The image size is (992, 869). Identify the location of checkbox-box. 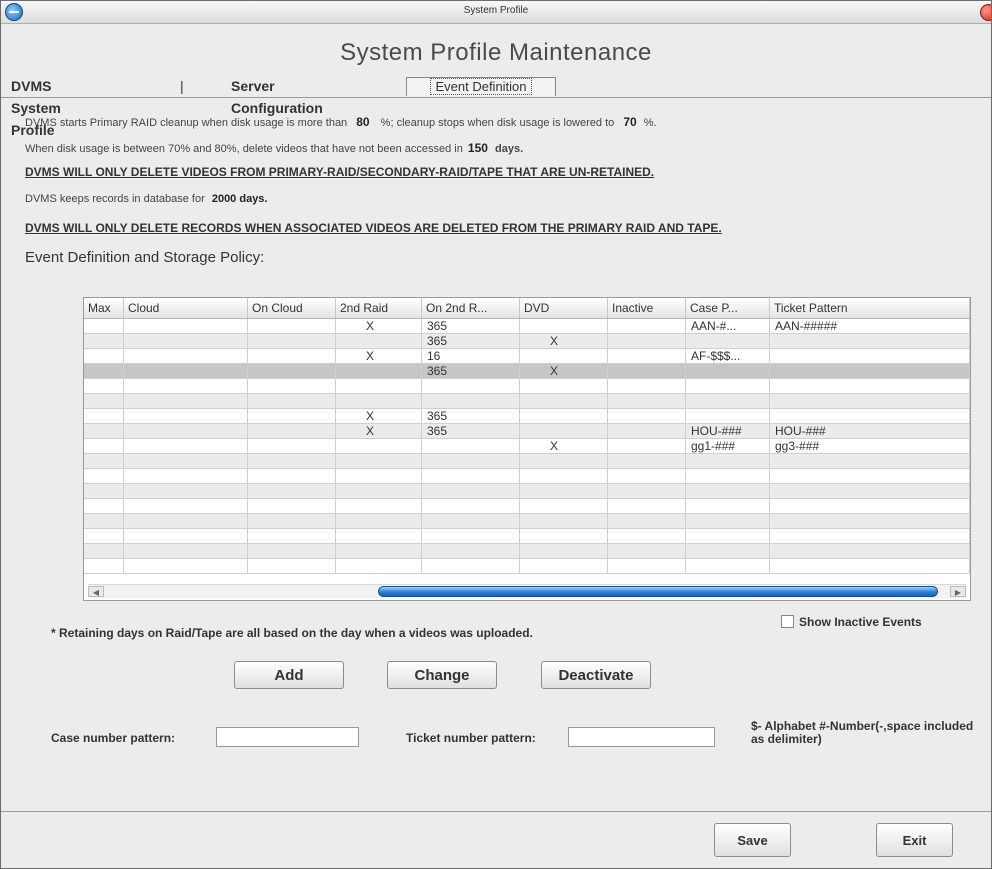
(787, 621).